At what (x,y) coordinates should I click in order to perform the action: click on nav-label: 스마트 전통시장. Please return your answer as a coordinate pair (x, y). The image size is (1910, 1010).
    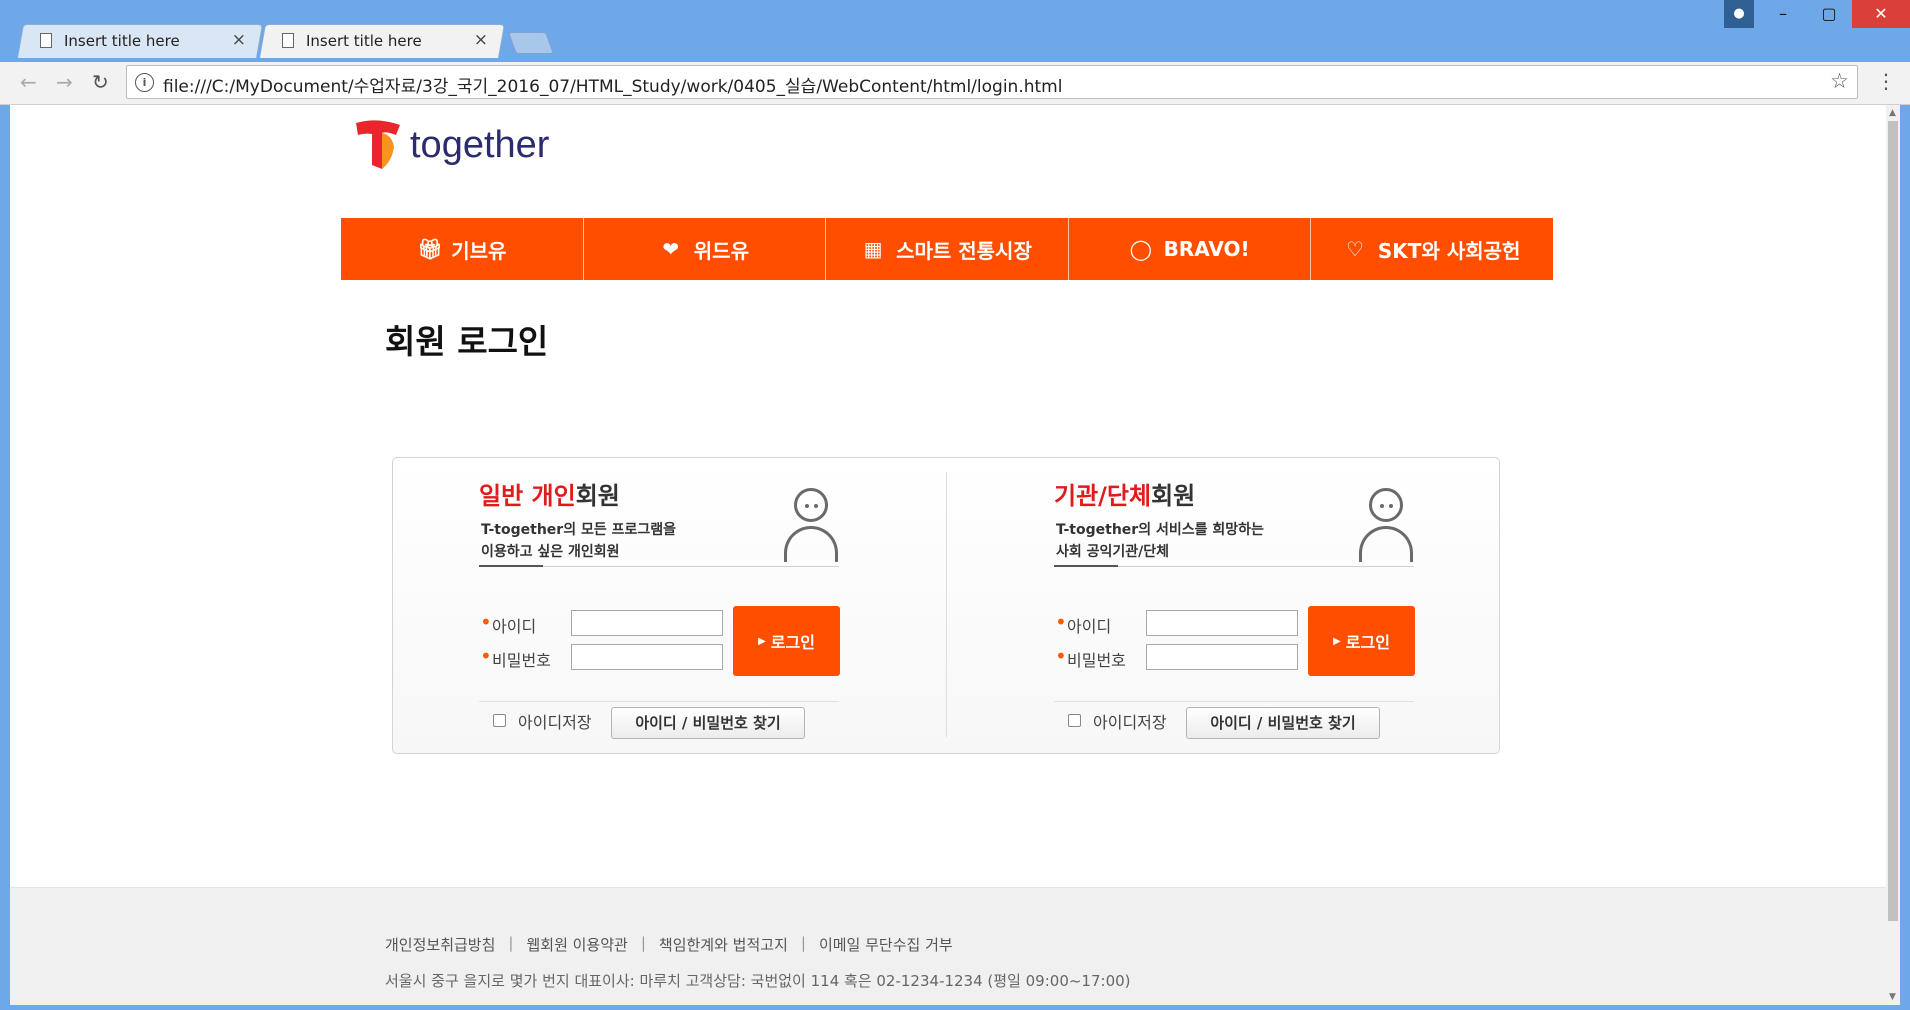
    Looking at the image, I should click on (964, 250).